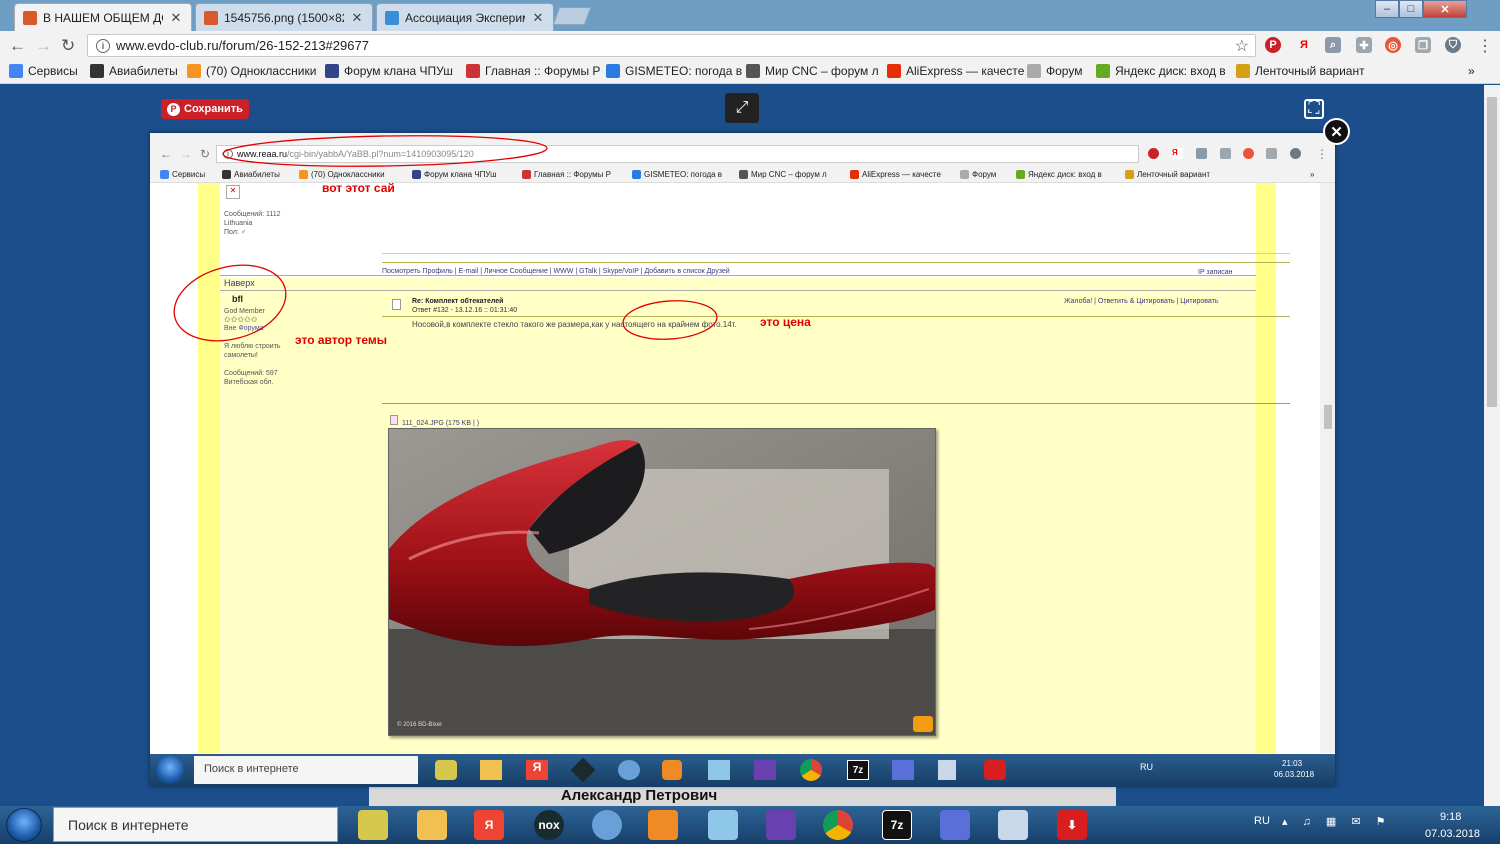 The height and width of the screenshot is (844, 1500). What do you see at coordinates (607, 825) in the screenshot?
I see `audio-app-icon` at bounding box center [607, 825].